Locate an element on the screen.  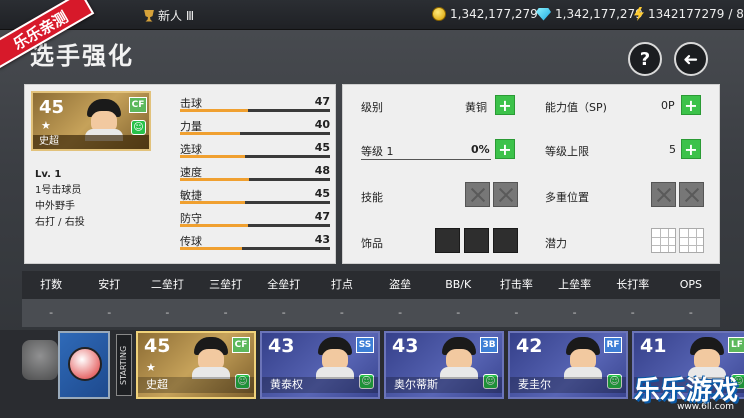
grade-plus-button: + is located at coordinates (505, 105).